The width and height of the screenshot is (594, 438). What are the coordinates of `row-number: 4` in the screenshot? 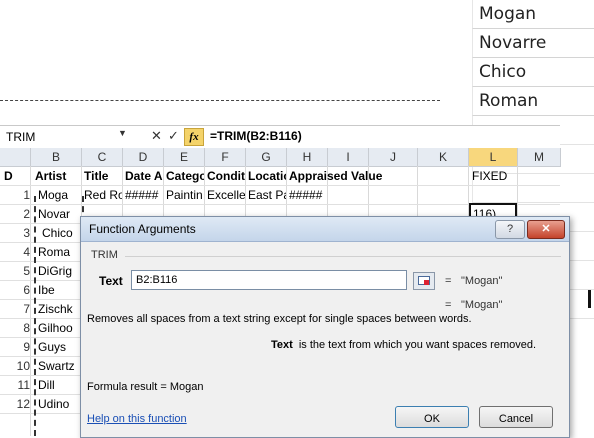 It's located at (15, 252).